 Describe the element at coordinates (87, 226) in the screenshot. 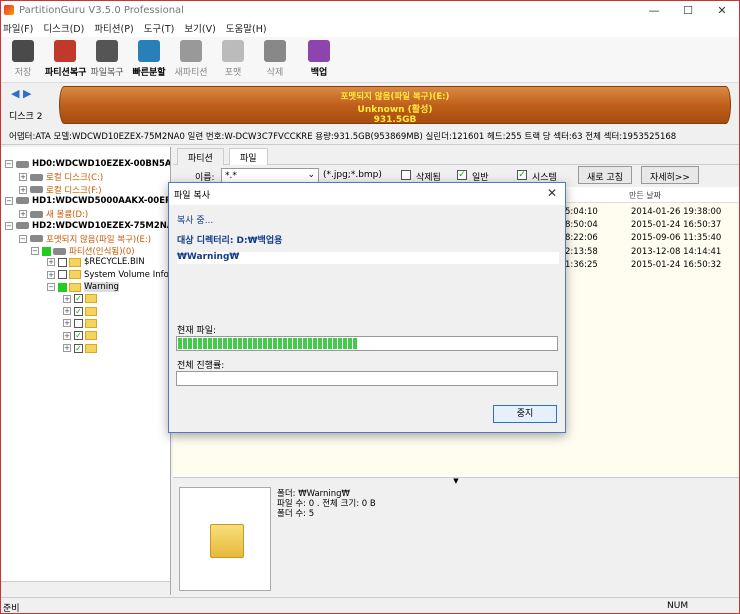

I see `tree-disk: − HD2:WDCWD10EZEX-75M2NA` at that location.